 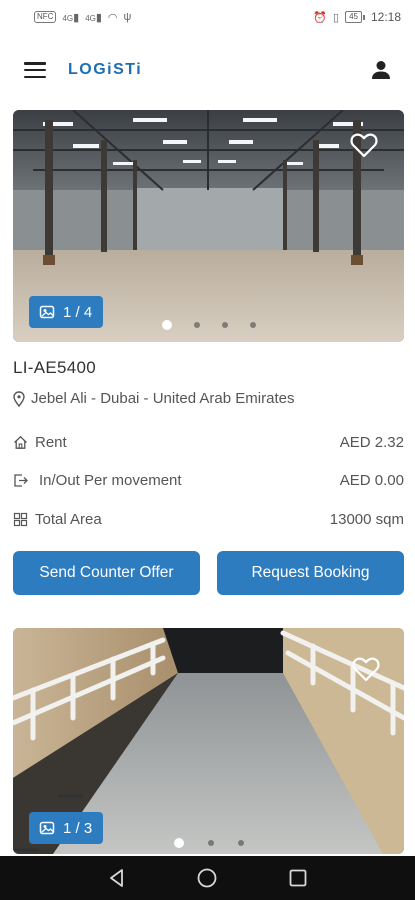 I want to click on signal-icon-2: 4G▮, so click(x=93, y=17).